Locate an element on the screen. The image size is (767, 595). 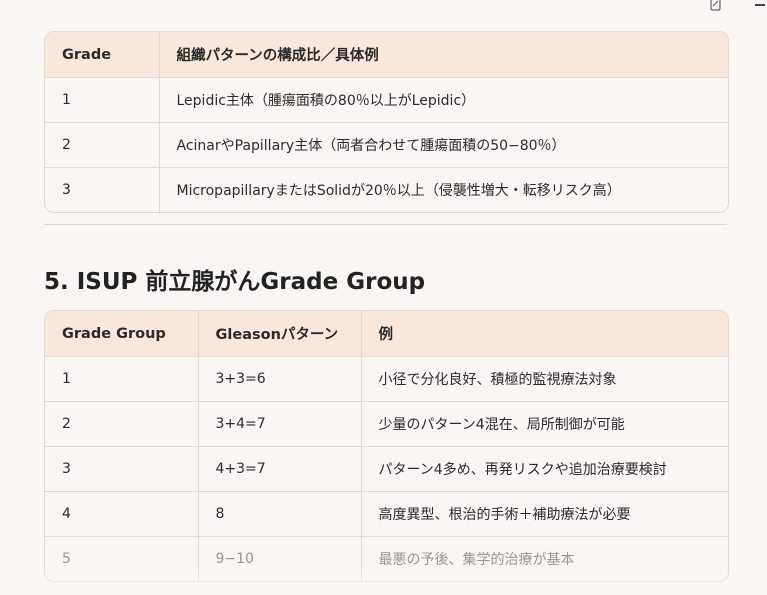
table-cell: 小径で分化良好、積極的監視療法対象 is located at coordinates (544, 379).